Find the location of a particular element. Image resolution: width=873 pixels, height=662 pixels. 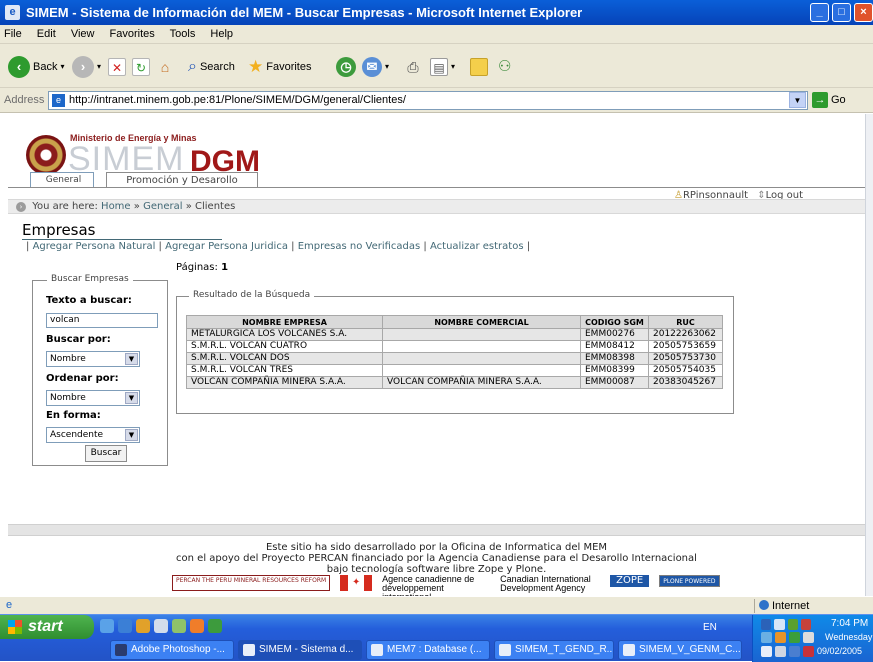

address-label: Address is located at coordinates (24, 100).